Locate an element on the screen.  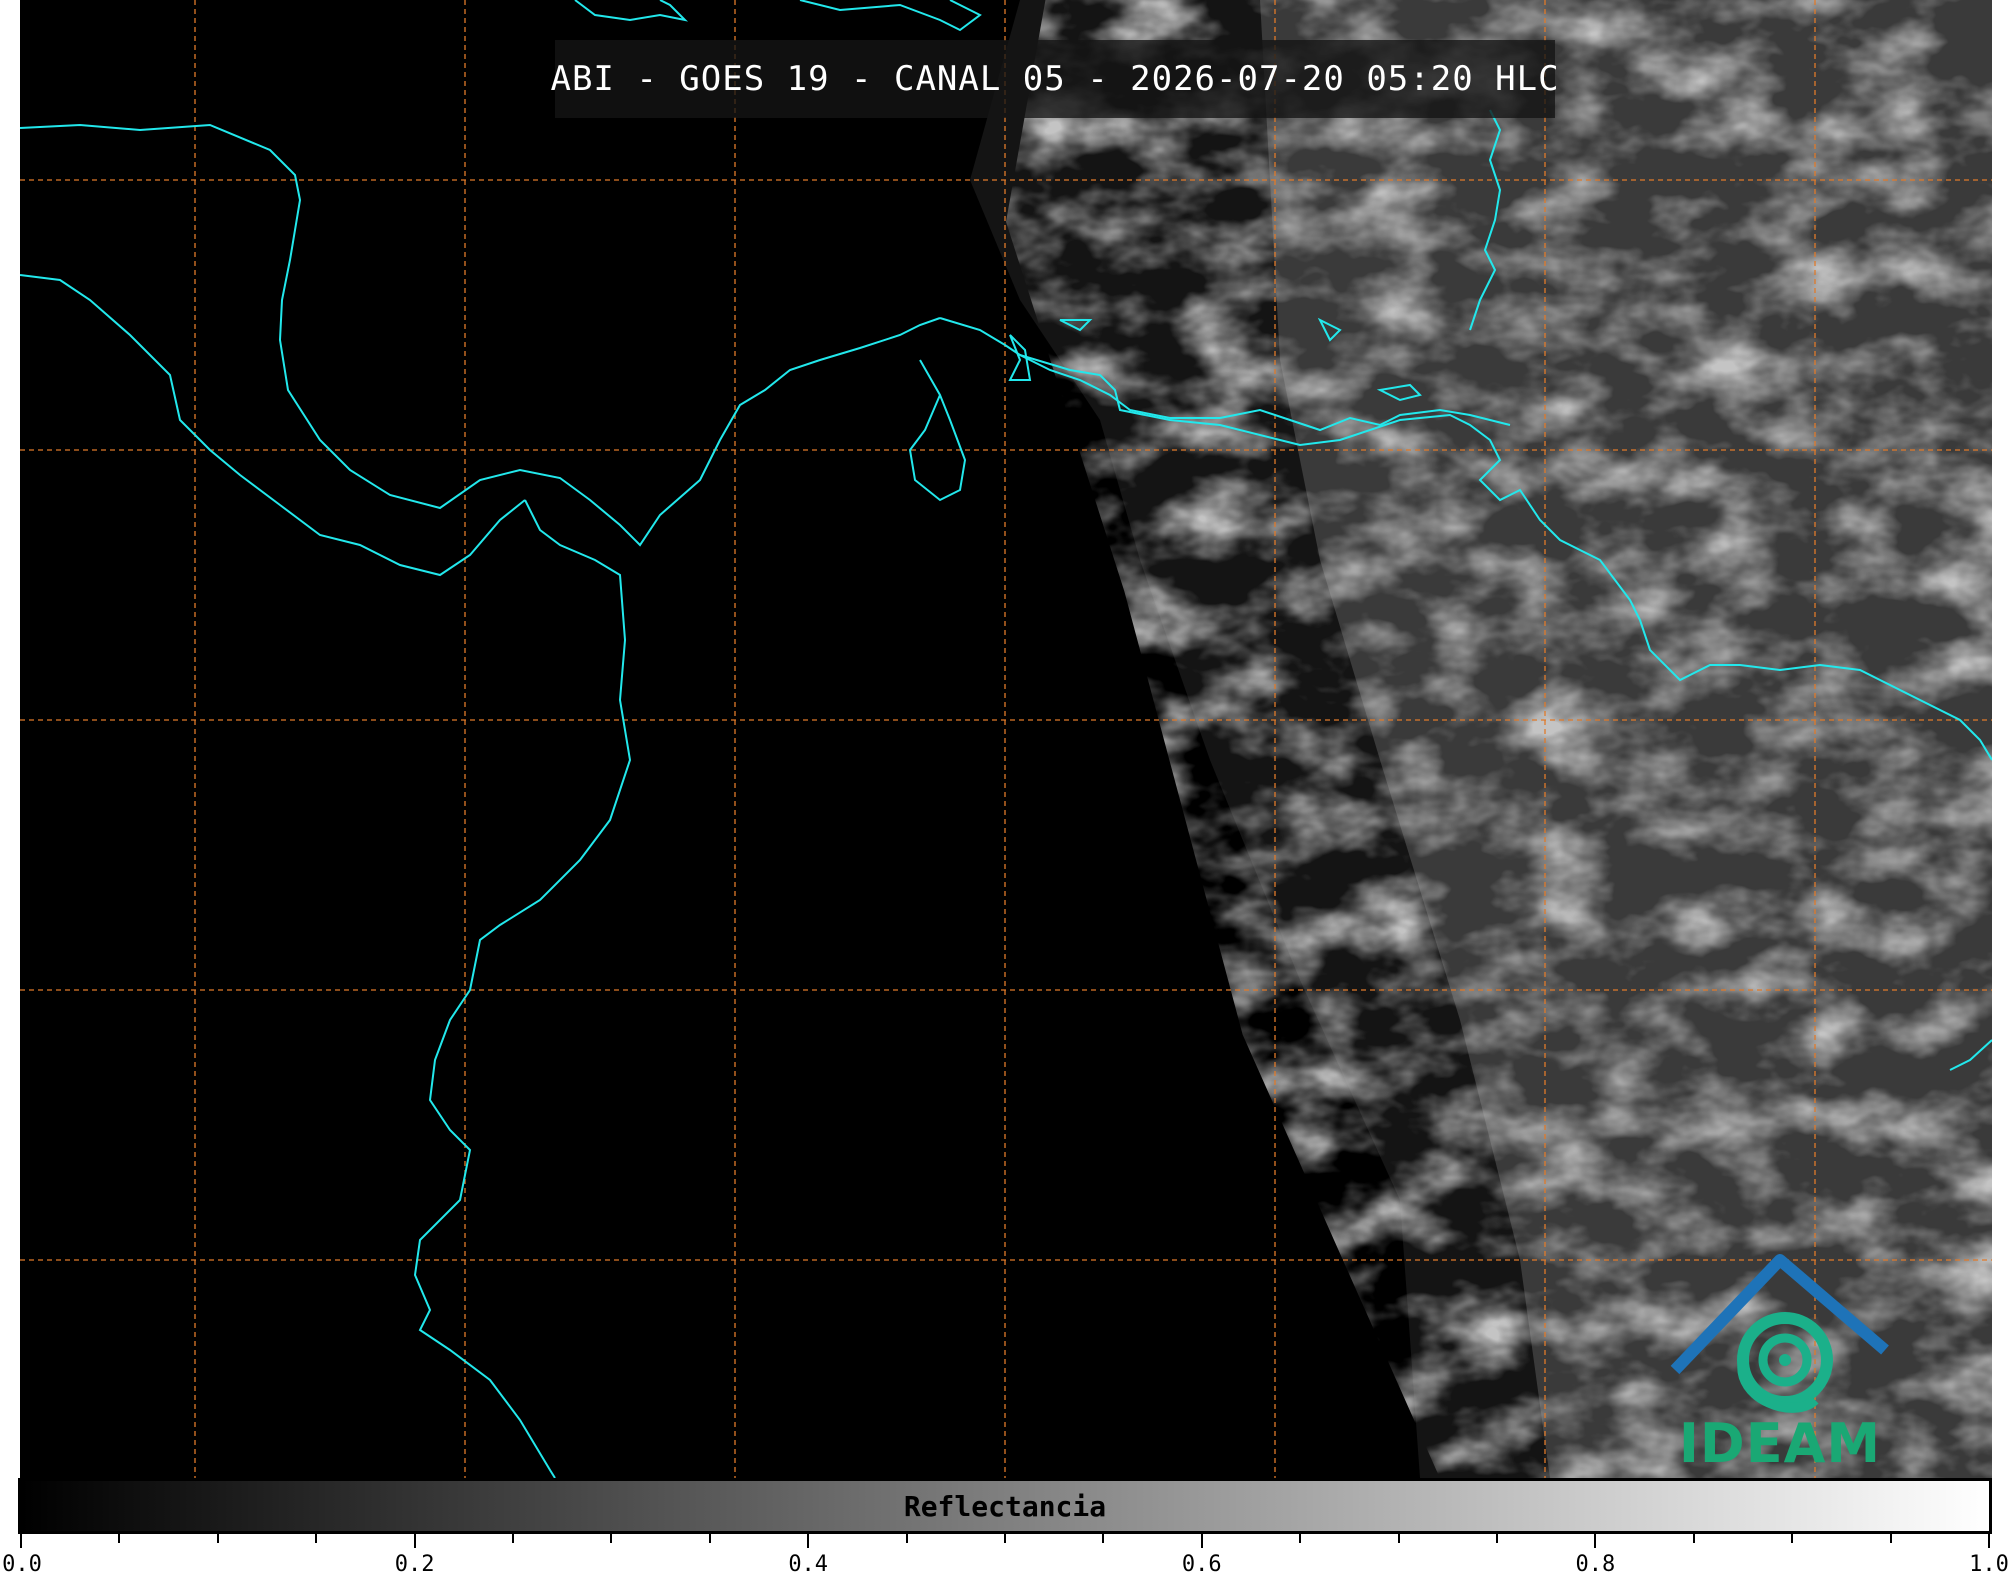
isthmus-coast is located at coordinates (522, 988).